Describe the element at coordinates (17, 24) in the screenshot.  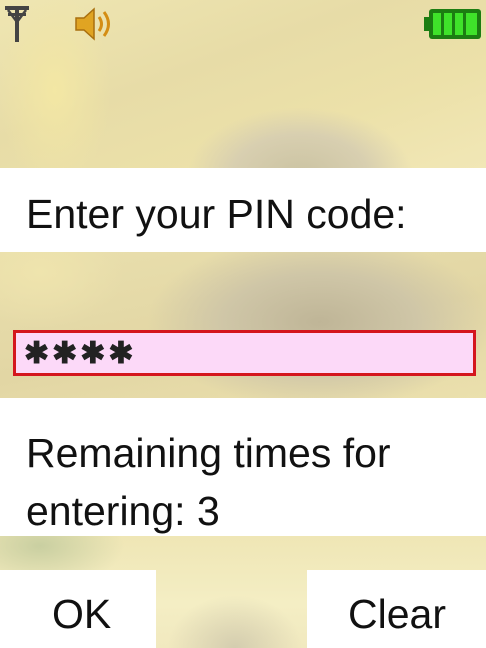
I see `signal-antenna-icon` at that location.